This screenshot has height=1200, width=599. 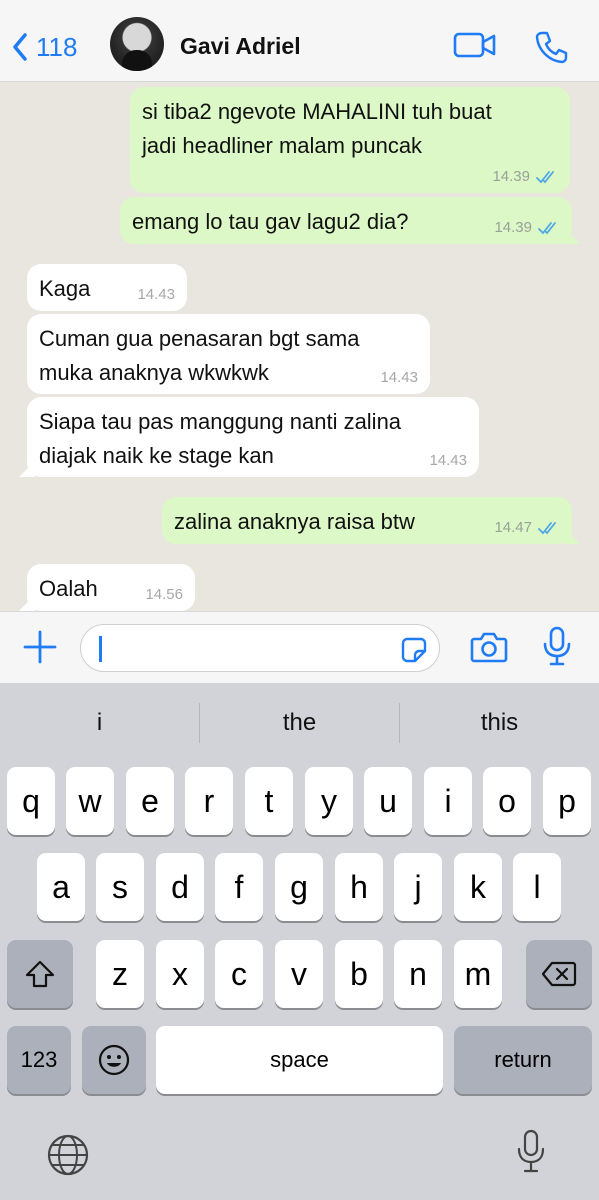 I want to click on space-key: space, so click(x=299, y=1060).